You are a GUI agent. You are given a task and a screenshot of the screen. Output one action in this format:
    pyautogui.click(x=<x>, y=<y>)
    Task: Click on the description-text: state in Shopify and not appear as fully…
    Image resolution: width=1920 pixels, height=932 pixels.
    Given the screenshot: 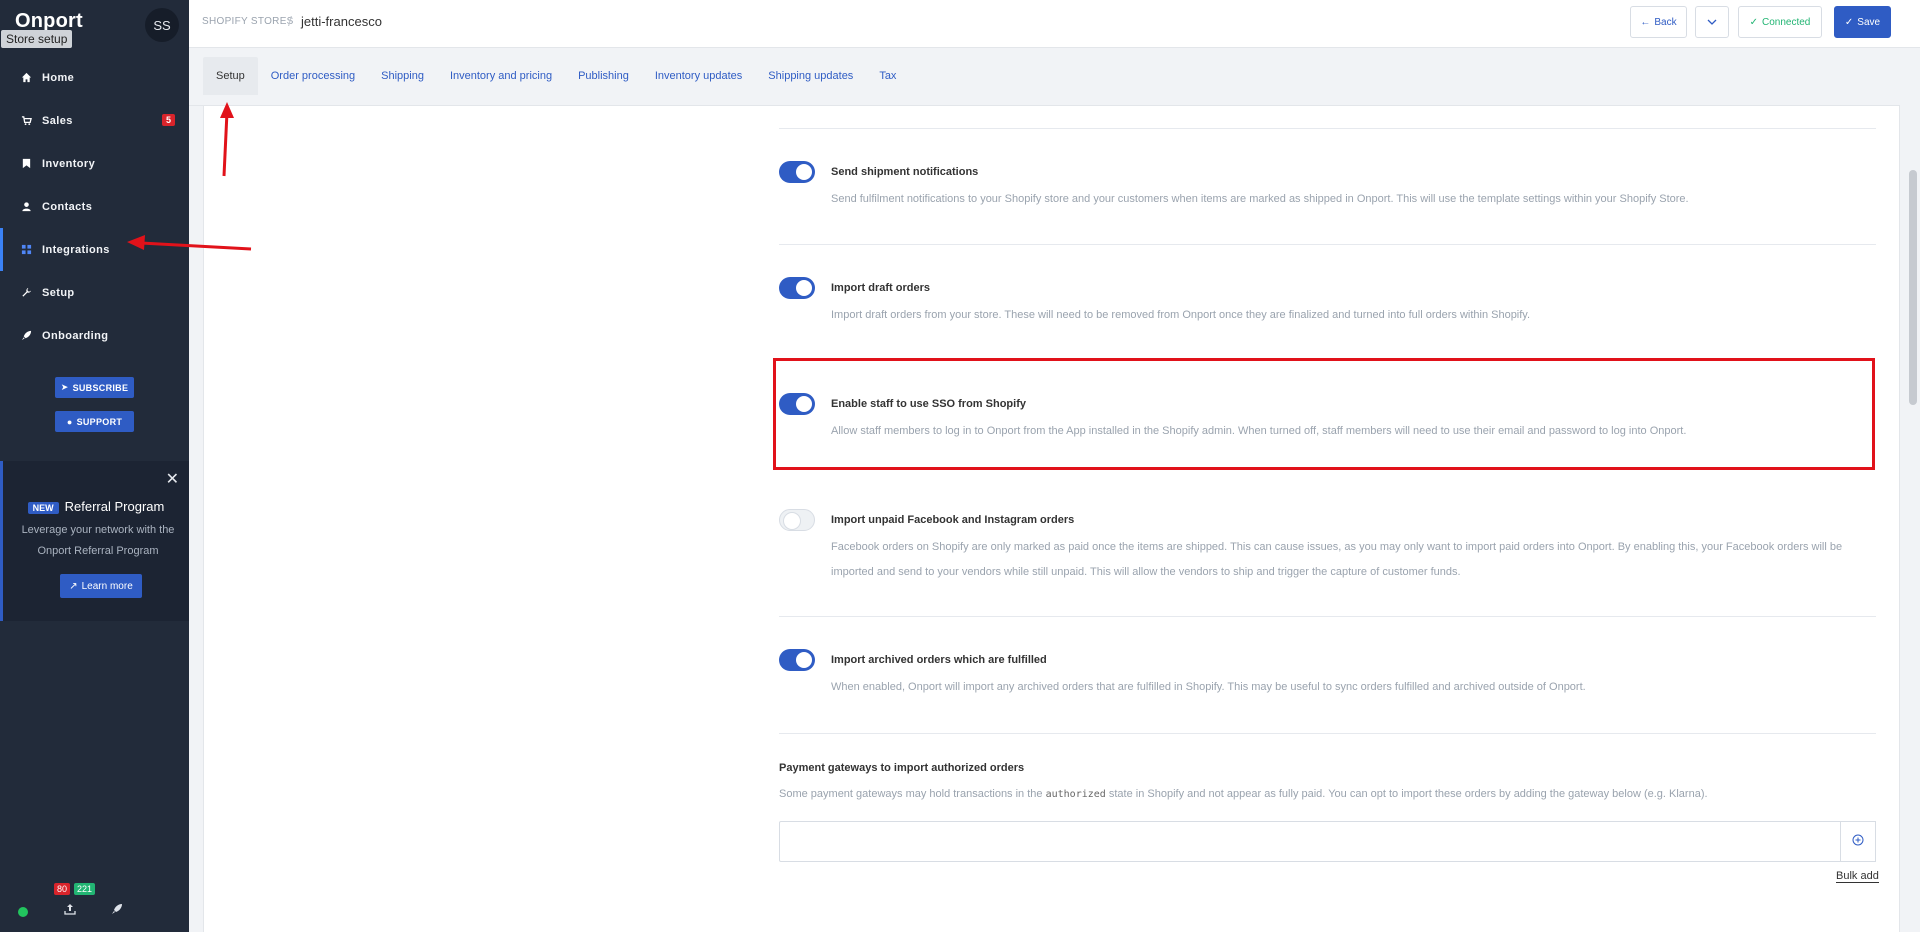 What is the action you would take?
    pyautogui.click(x=1408, y=794)
    